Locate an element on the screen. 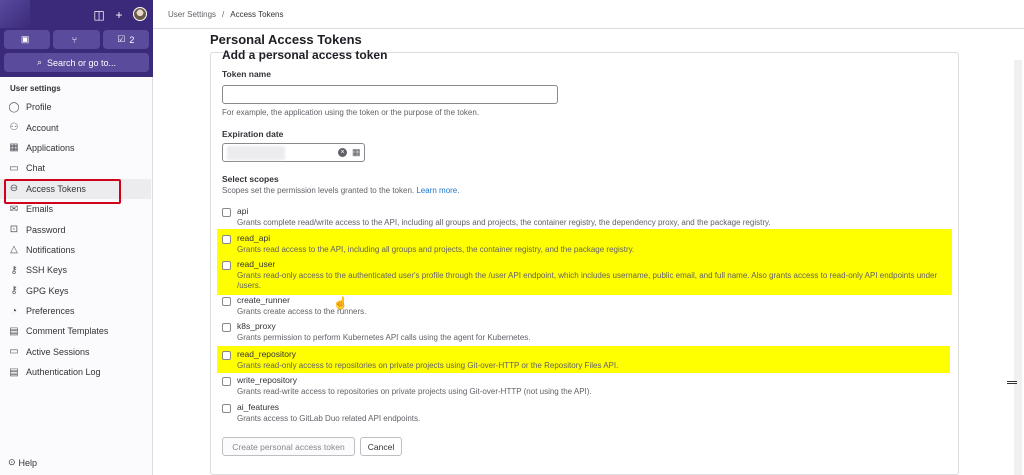  issues-count-button: ▣ is located at coordinates (27, 39).